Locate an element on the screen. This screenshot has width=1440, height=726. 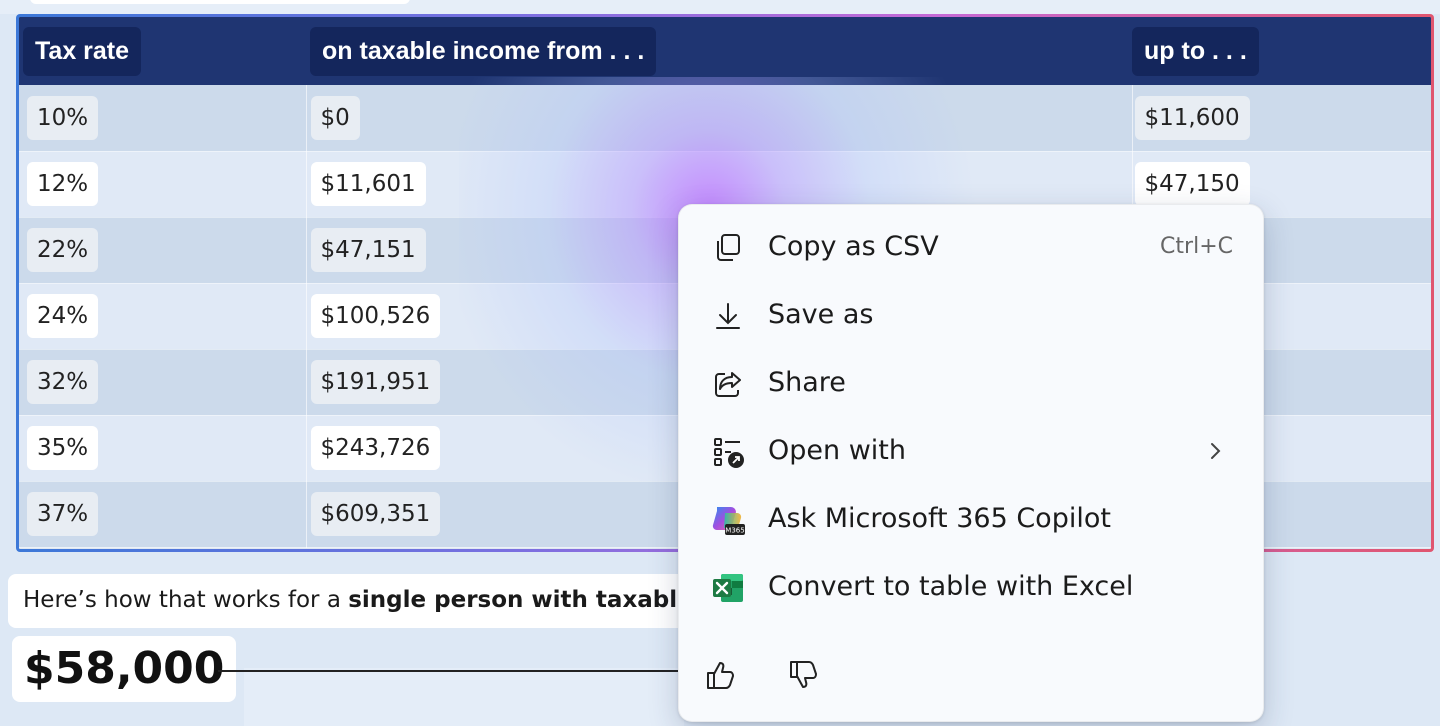
menu-item-ask-copilot: M365 Ask Microsoft 365 Copilot is located at coordinates (971, 519).